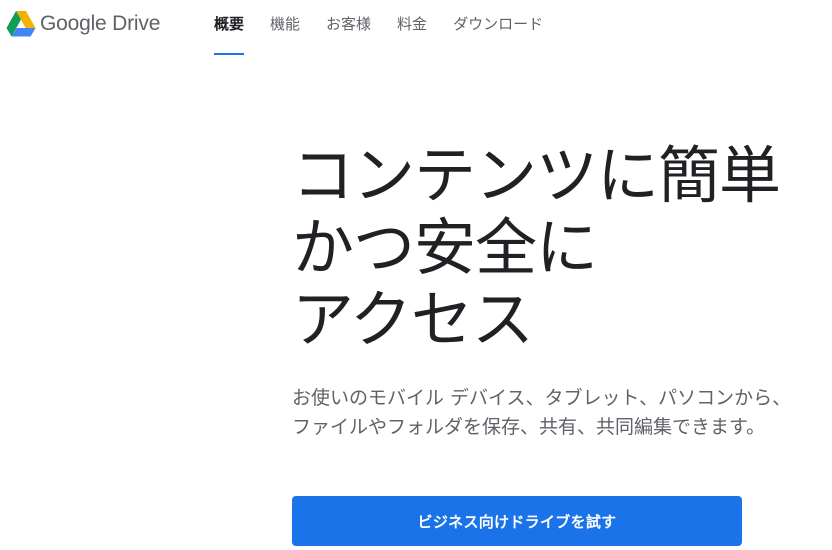 The width and height of the screenshot is (832, 550). What do you see at coordinates (229, 28) in the screenshot?
I see `nav-item-overview: 概要` at bounding box center [229, 28].